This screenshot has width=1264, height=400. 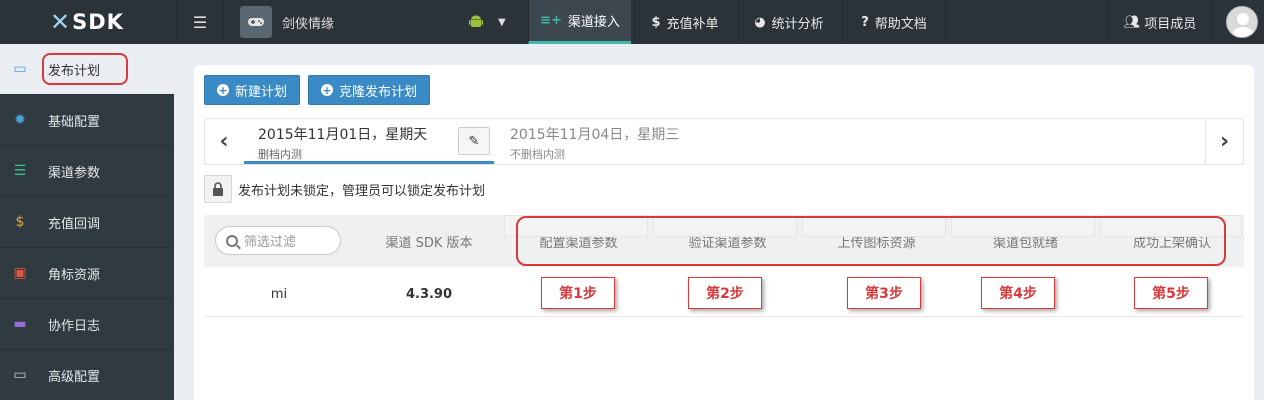 I want to click on gear-icon: ✹, so click(x=20, y=120).